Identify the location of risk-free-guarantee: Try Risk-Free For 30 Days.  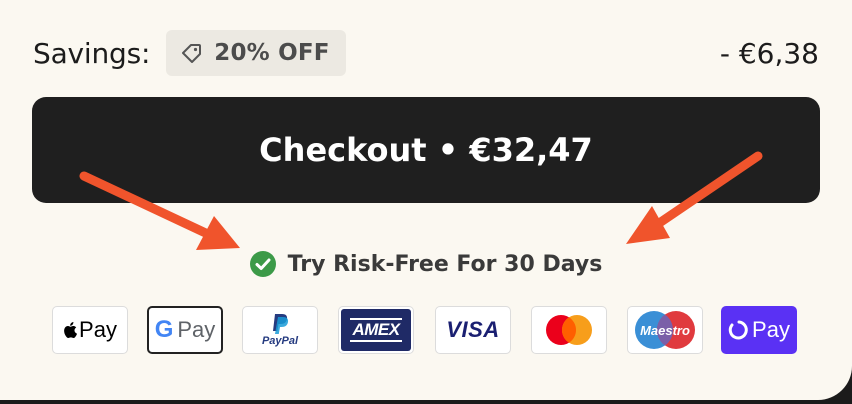
(426, 264).